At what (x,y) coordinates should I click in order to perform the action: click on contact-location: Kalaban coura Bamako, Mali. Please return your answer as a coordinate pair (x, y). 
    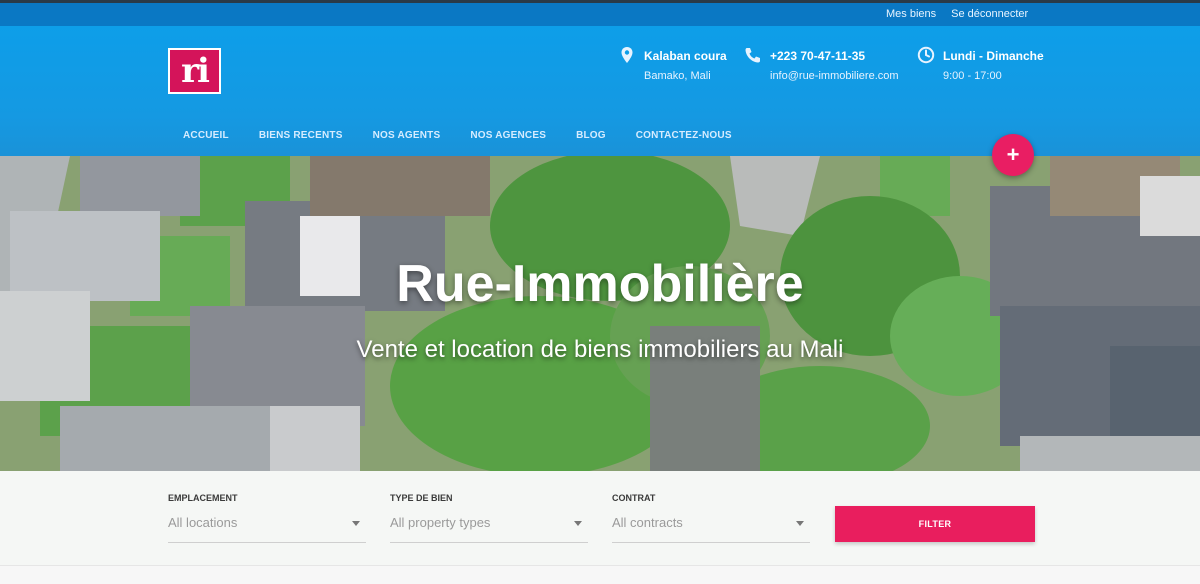
    Looking at the image, I should click on (672, 63).